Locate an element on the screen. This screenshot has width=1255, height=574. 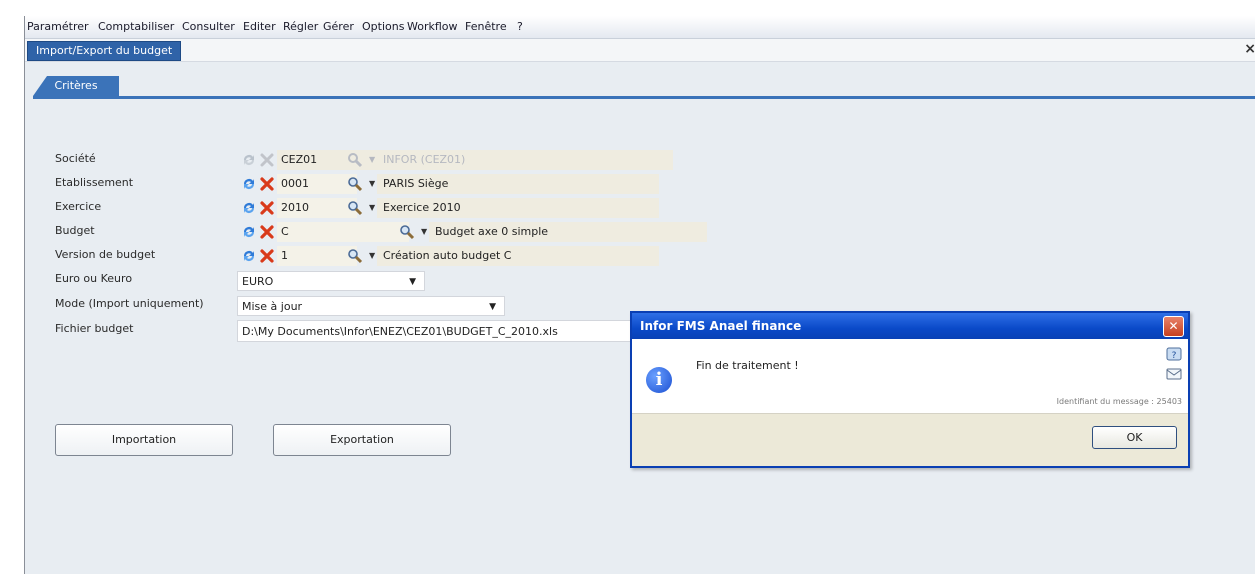
menu-fenetre: Fenêtre is located at coordinates (486, 26).